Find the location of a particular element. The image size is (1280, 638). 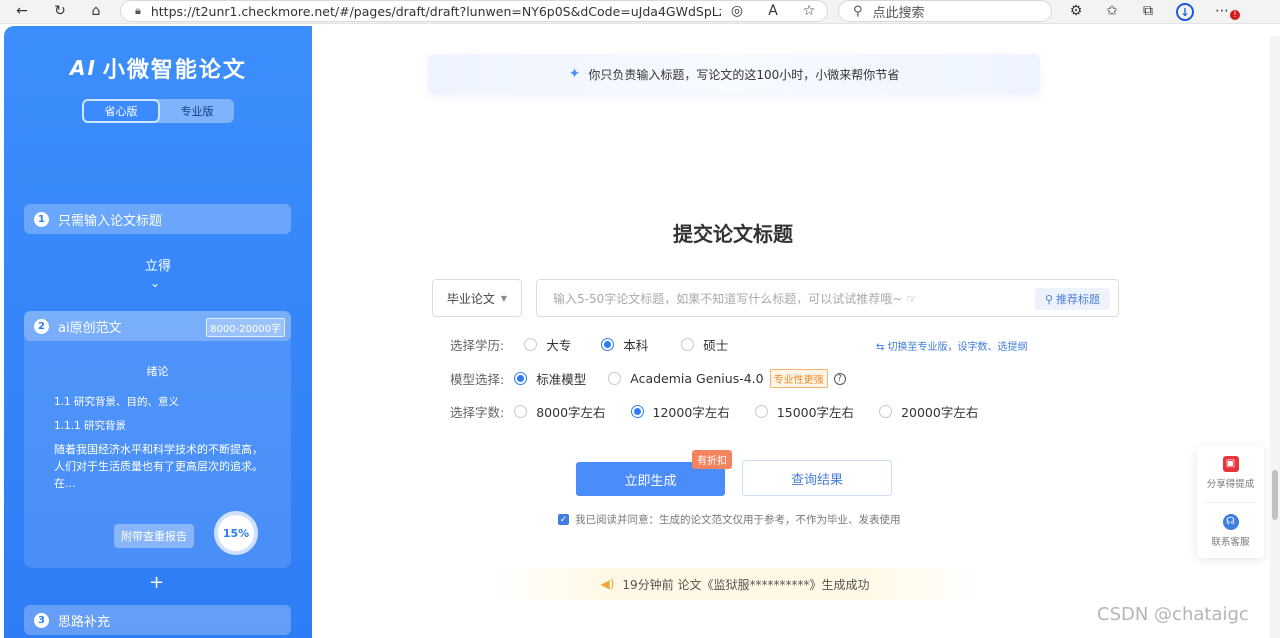

essay-section-2: 1.1.1 研究背景 is located at coordinates (90, 426).